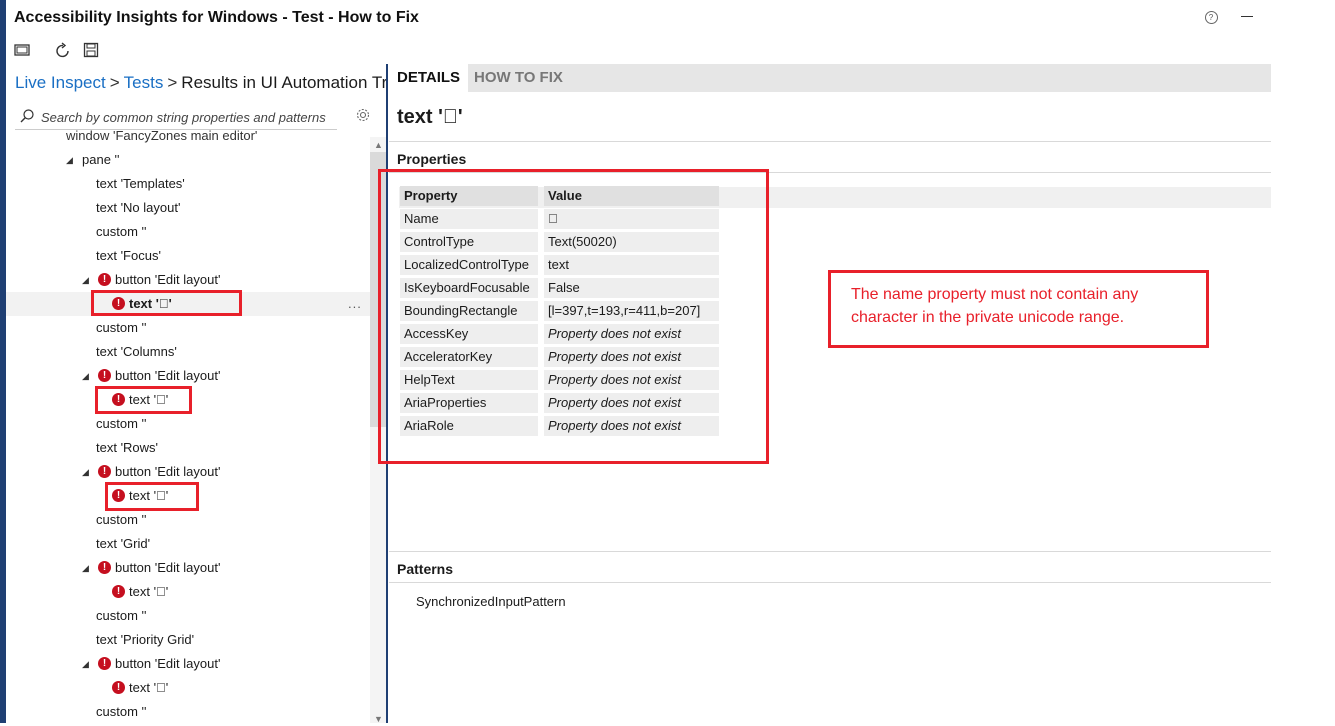  Describe the element at coordinates (1248, 16) in the screenshot. I see `minimize-button` at that location.